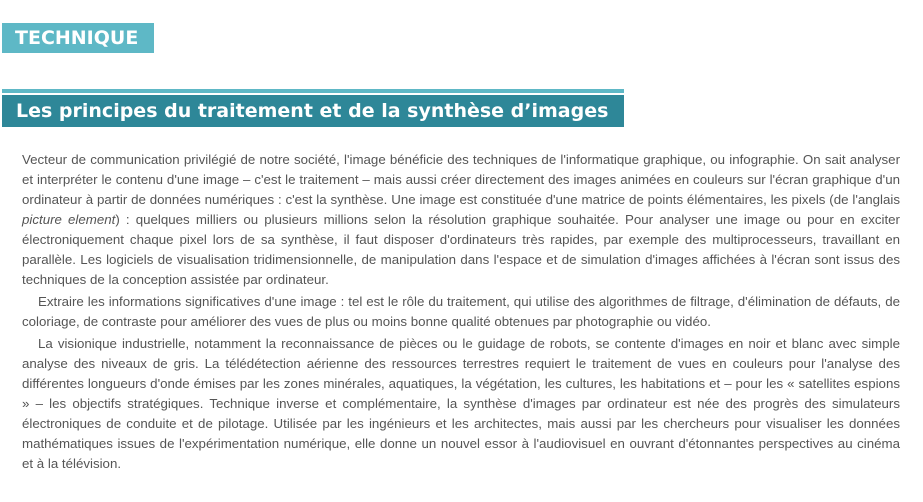 The width and height of the screenshot is (923, 502). What do you see at coordinates (78, 38) in the screenshot?
I see `section-tag: TECHNIQUE` at bounding box center [78, 38].